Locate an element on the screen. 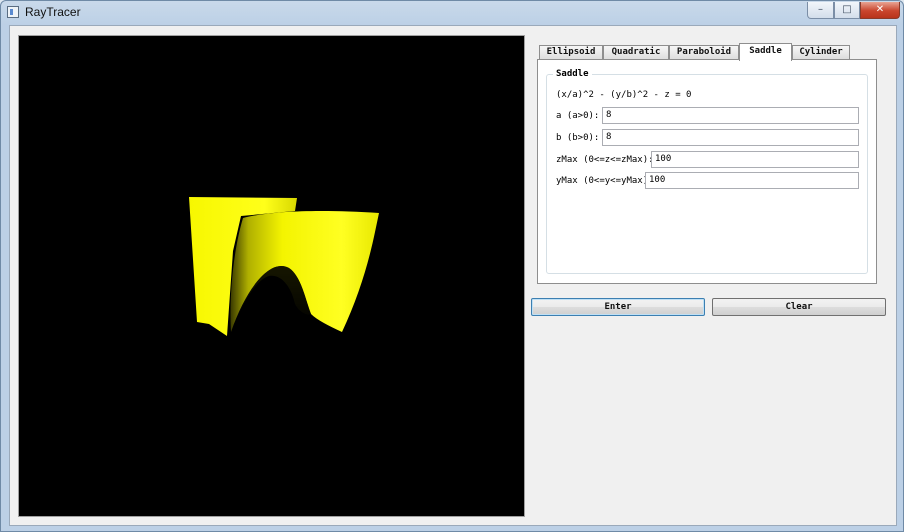  a-label: a (a>0): is located at coordinates (578, 116).